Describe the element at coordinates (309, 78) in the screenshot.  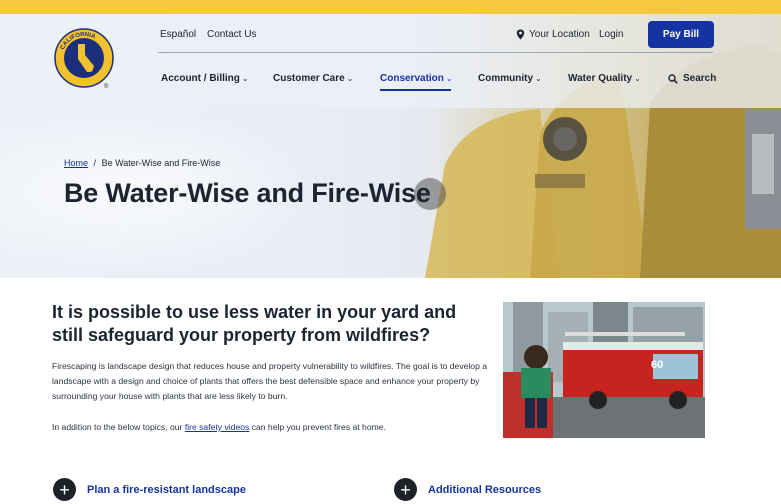
I see `nav-customer-care-label: Customer Care` at that location.